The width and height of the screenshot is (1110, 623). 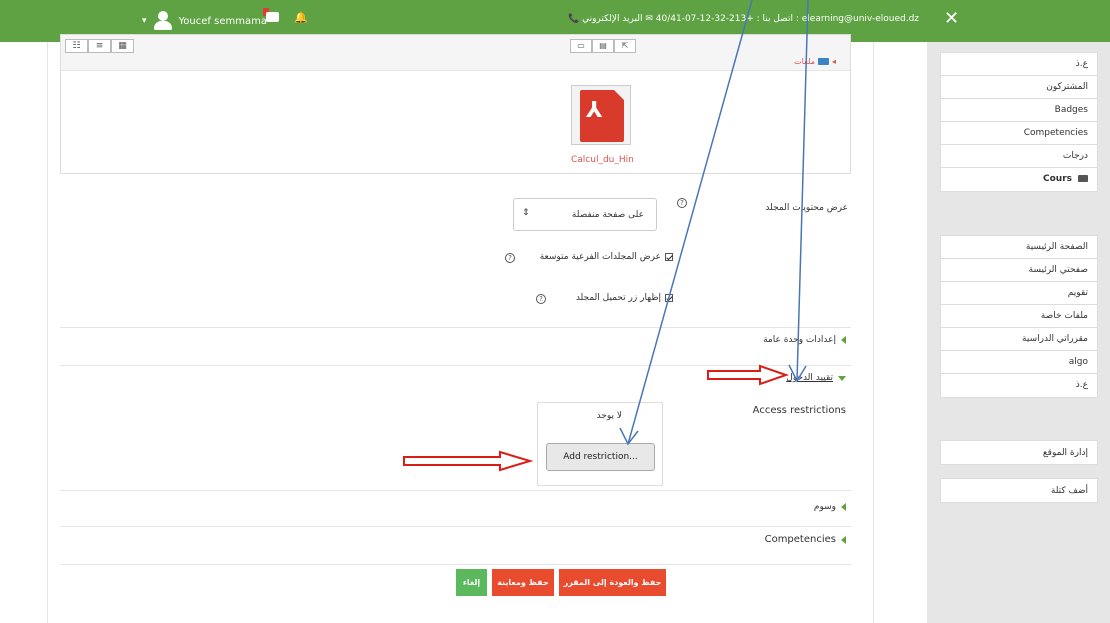 I want to click on chevron-down-icon: ▾, so click(x=144, y=21).